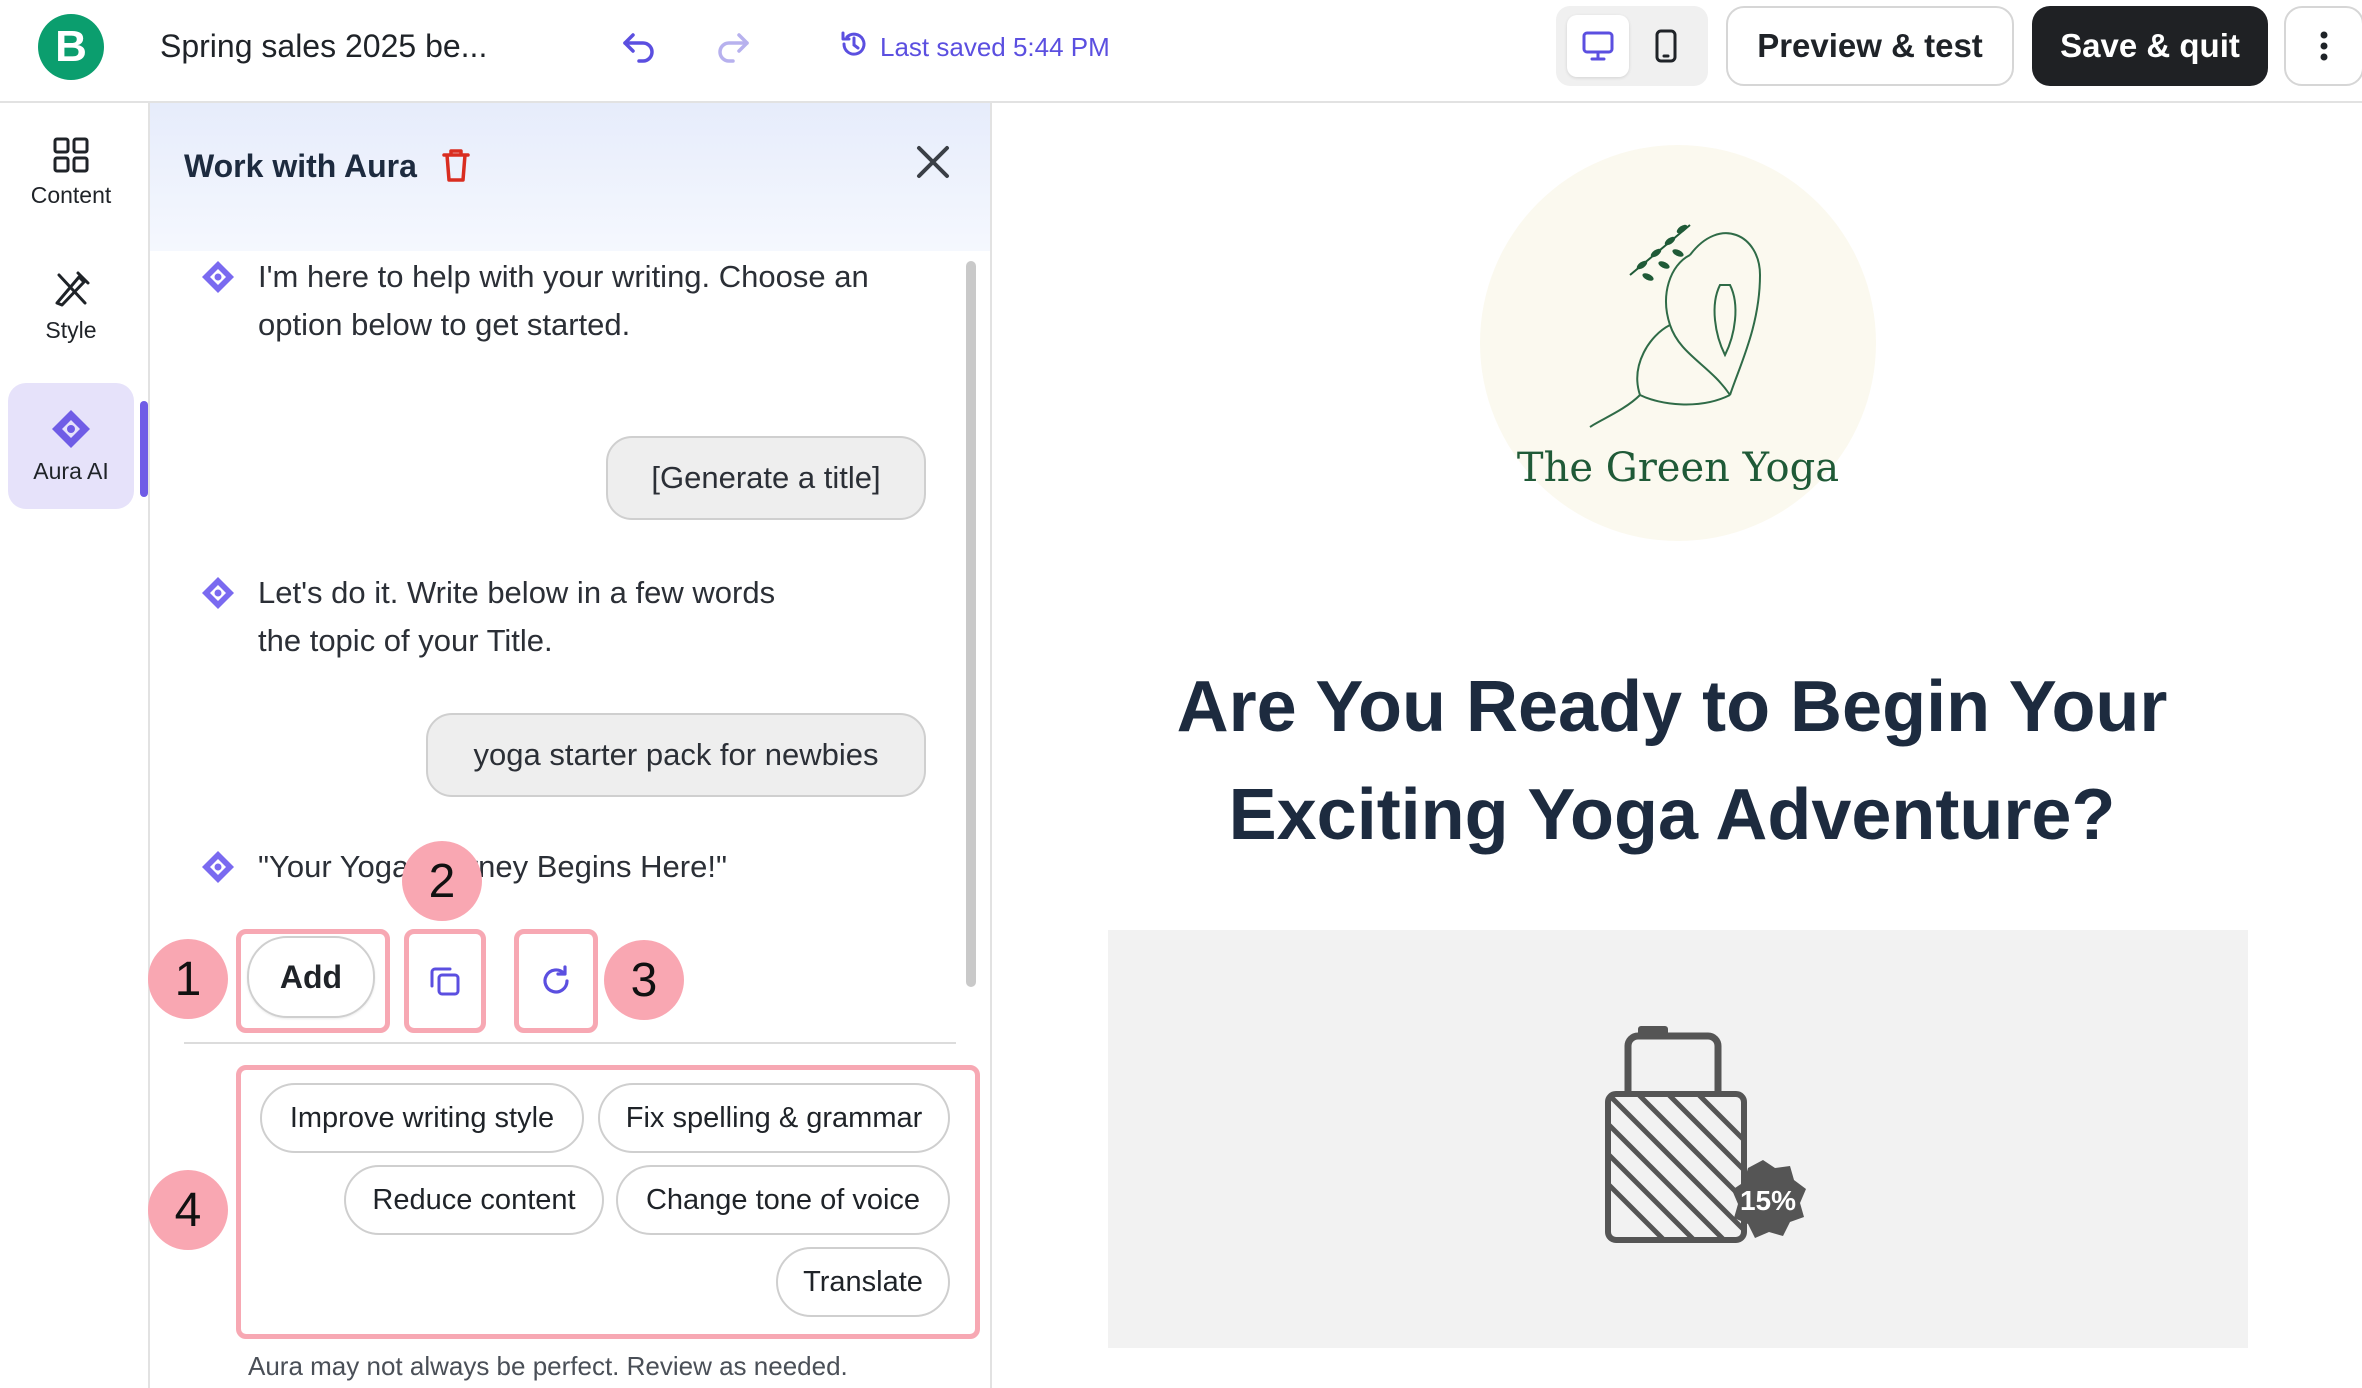 This screenshot has height=1388, width=2362. I want to click on message-line: Let's do it. Write below in a few words, so click(517, 592).